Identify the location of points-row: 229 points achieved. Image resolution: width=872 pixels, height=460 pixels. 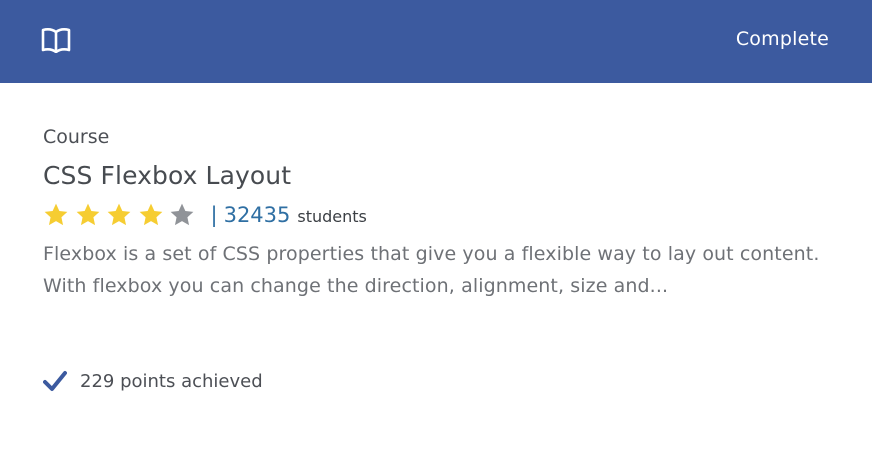
(153, 381).